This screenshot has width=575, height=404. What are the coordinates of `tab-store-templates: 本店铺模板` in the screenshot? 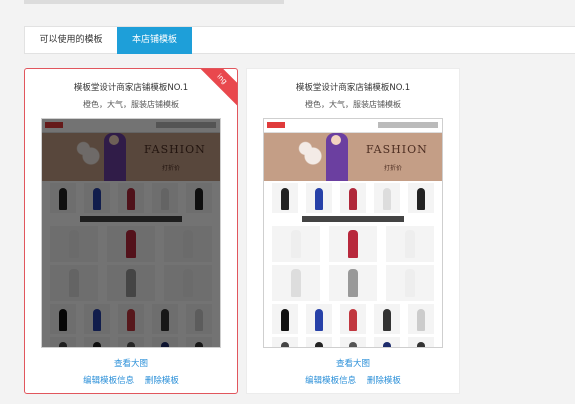 It's located at (154, 40).